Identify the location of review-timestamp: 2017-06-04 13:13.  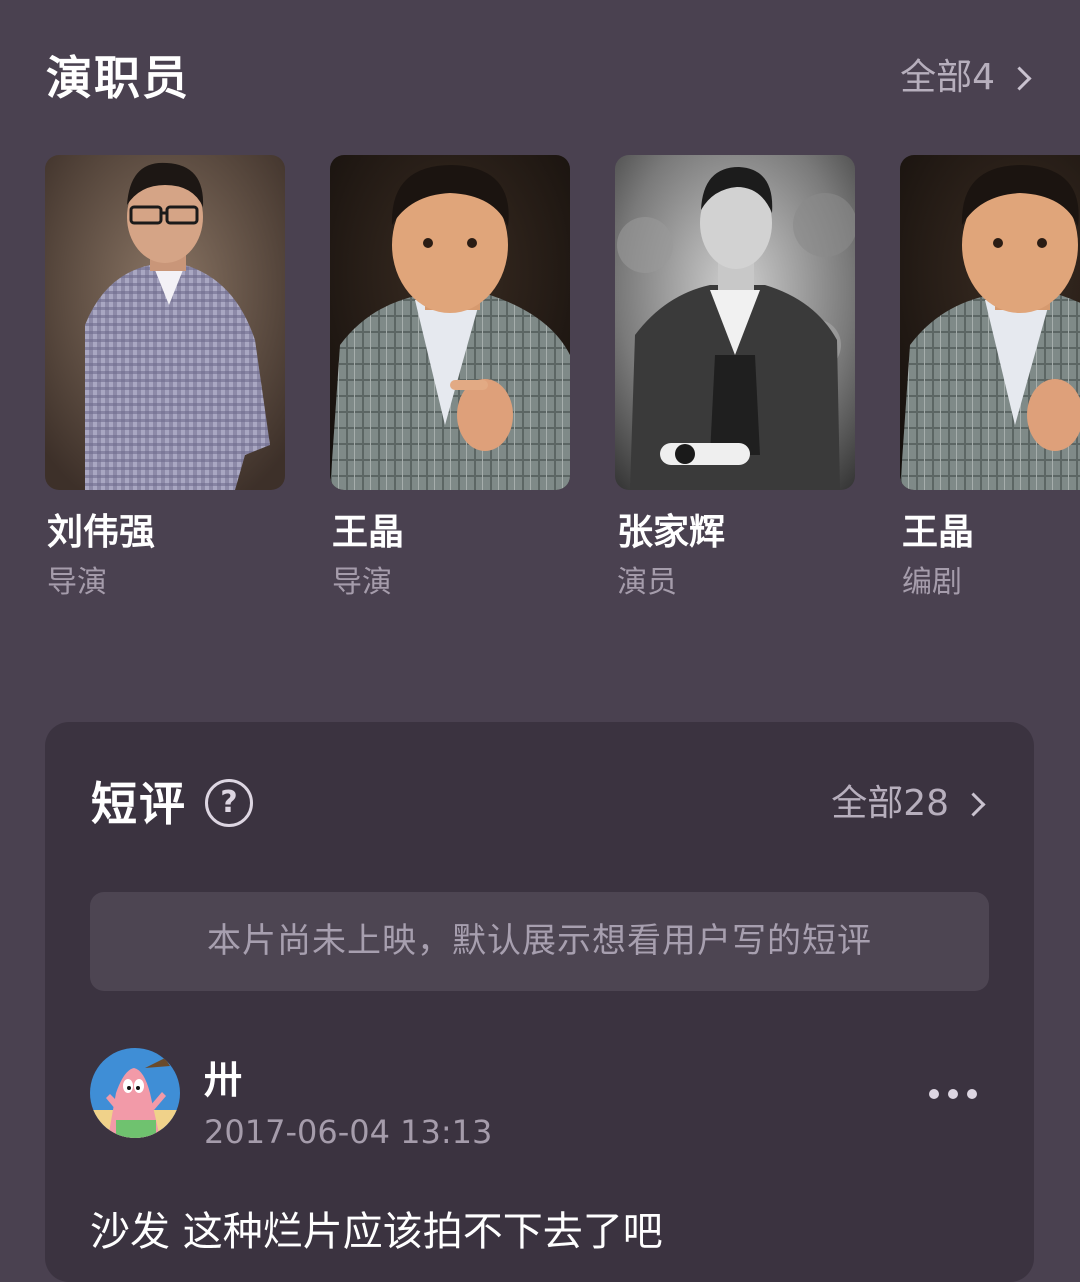
(348, 1132).